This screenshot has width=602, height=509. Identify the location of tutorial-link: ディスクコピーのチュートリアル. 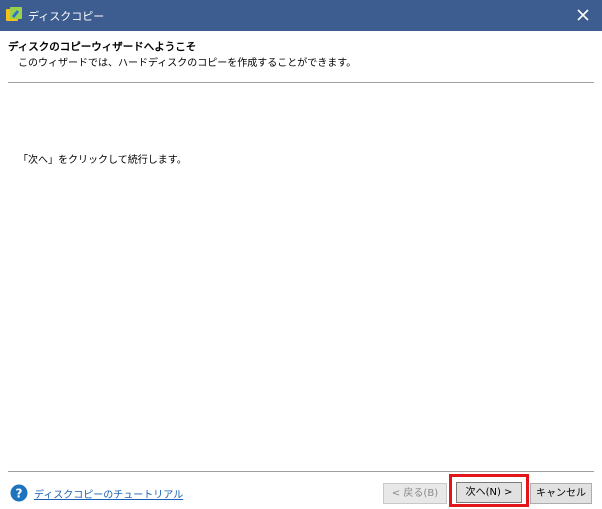
(108, 493).